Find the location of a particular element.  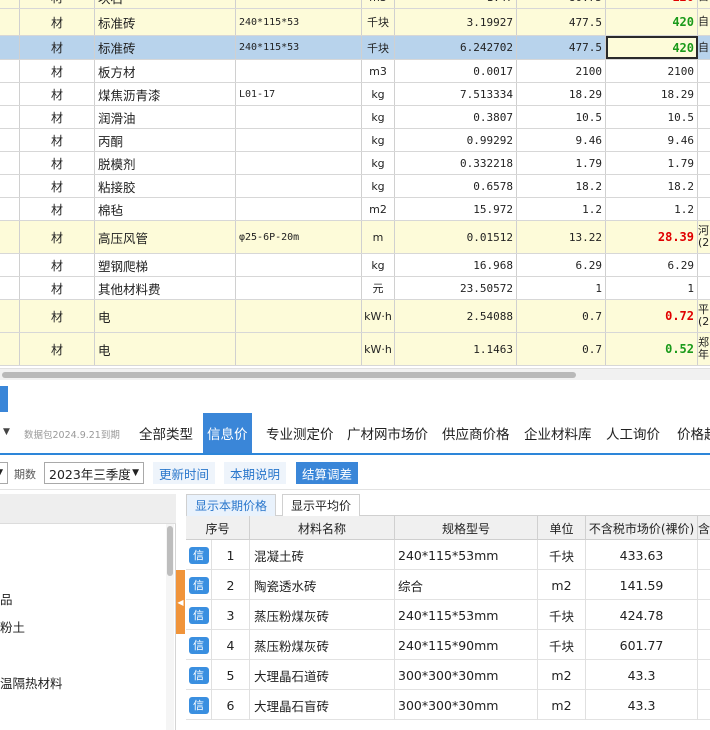

market-price-cell: 2100 is located at coordinates (652, 71).